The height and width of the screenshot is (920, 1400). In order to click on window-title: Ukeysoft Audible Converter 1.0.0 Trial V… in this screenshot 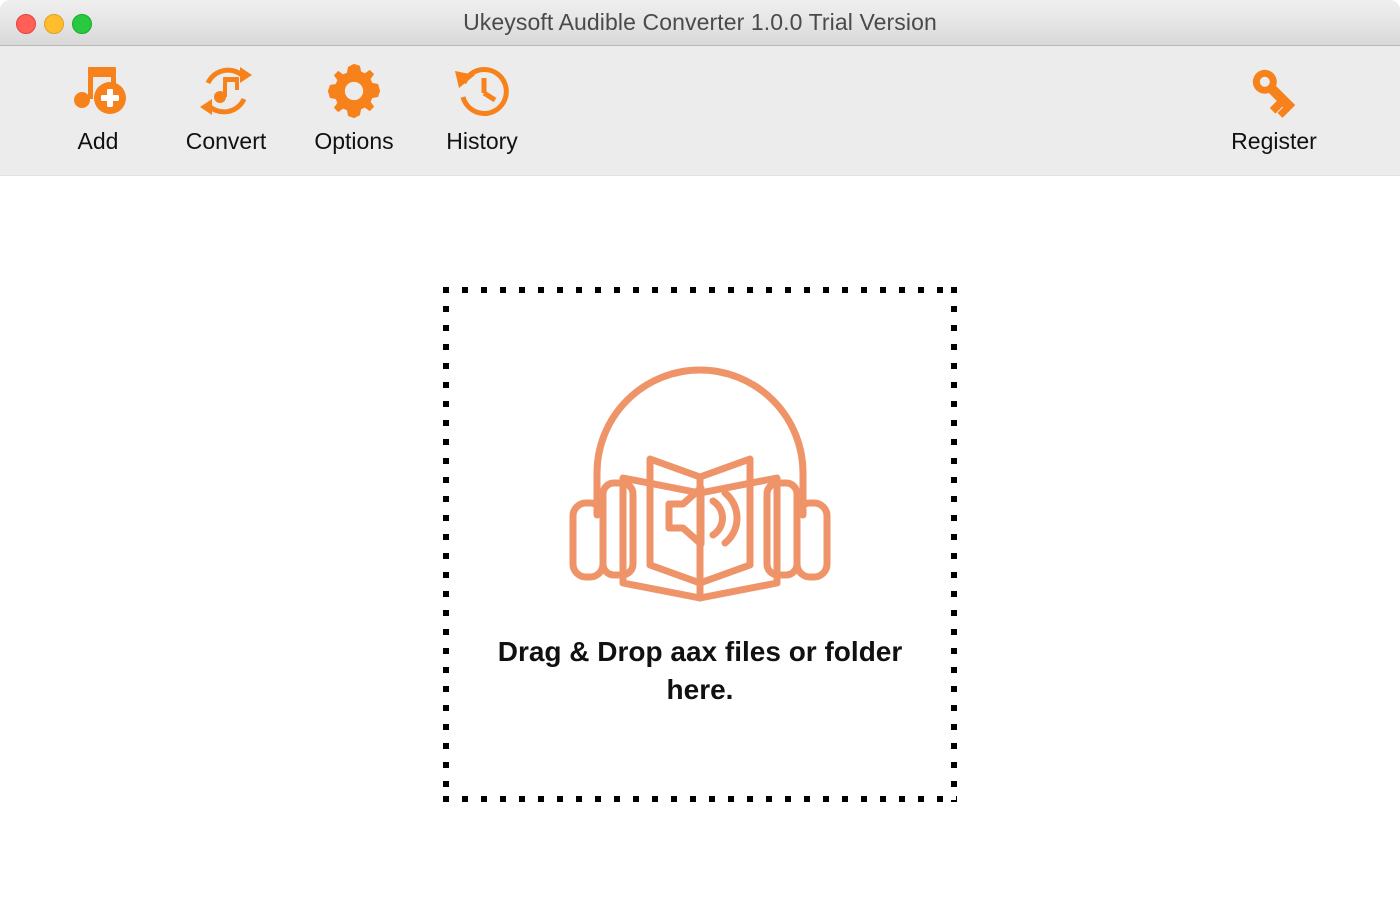, I will do `click(700, 22)`.